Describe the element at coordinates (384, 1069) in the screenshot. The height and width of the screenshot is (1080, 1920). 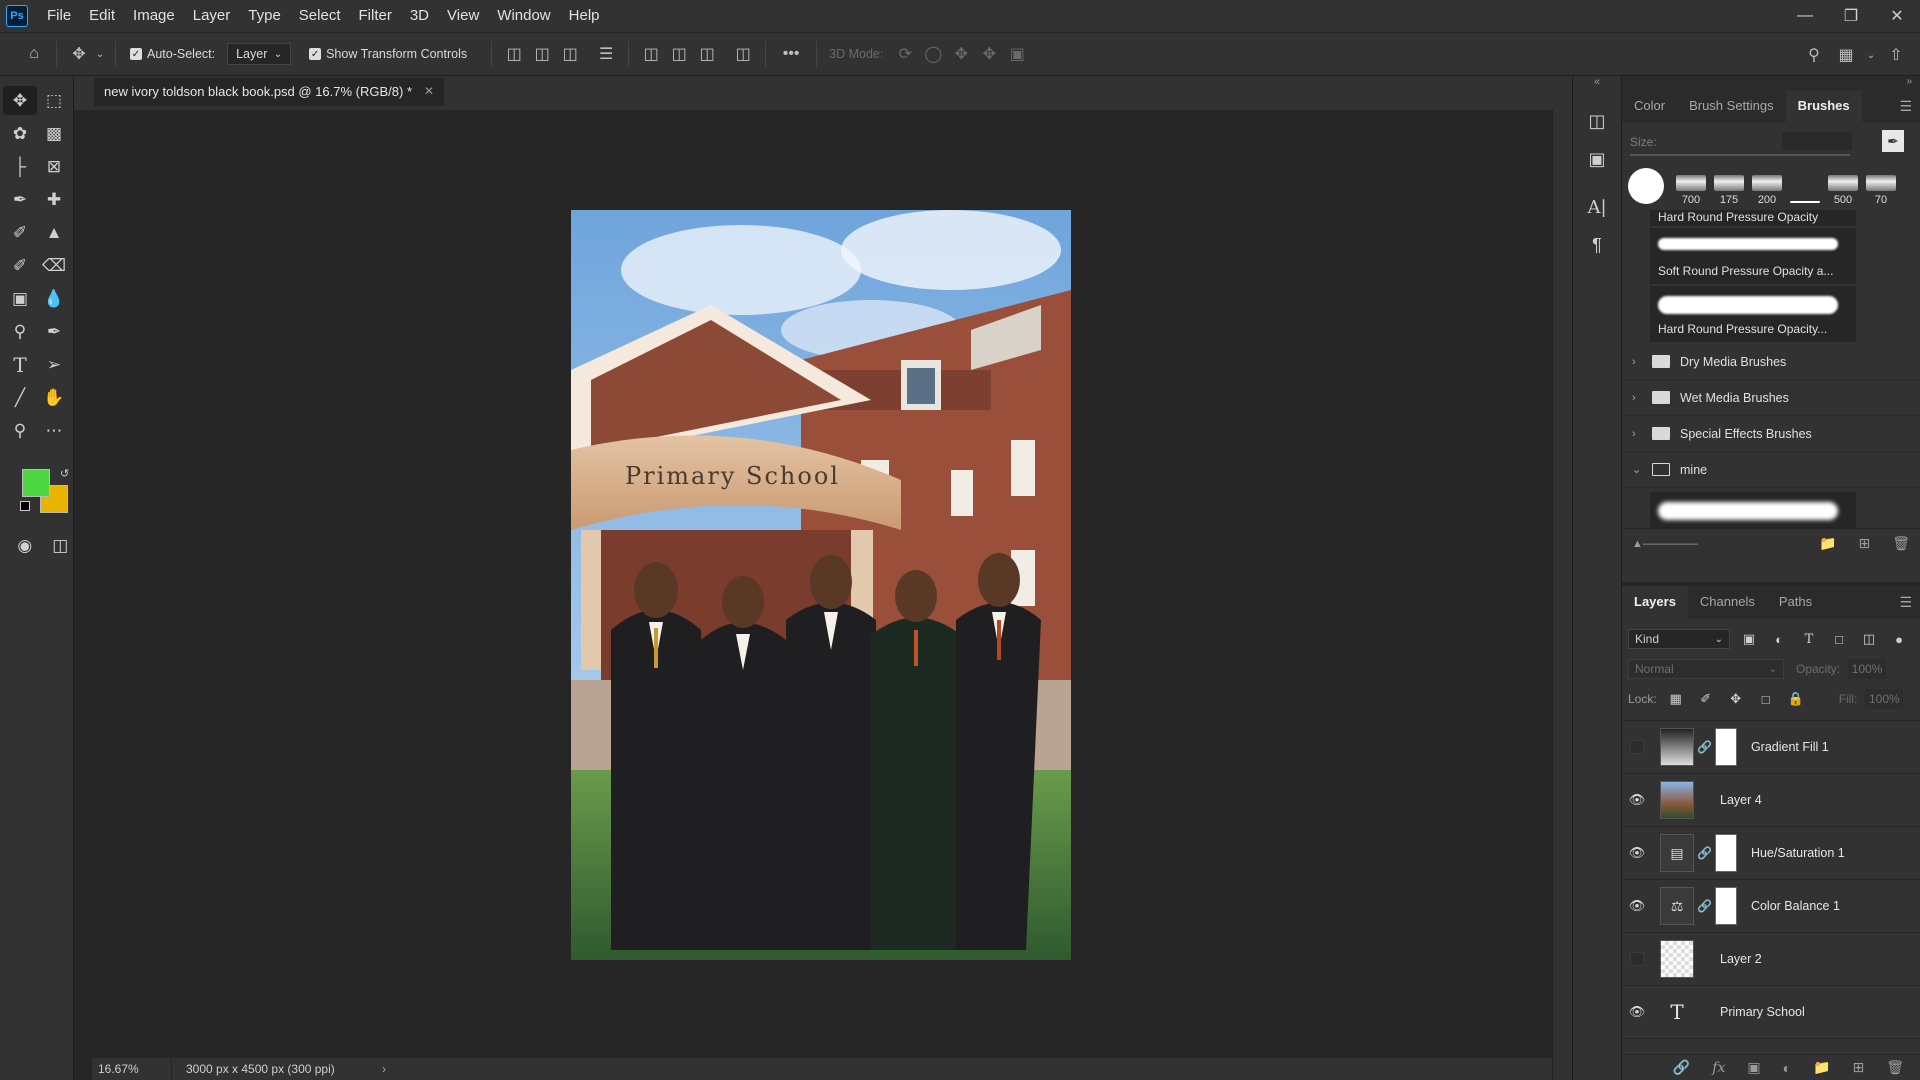
I see `chevron-right-icon: ›` at that location.